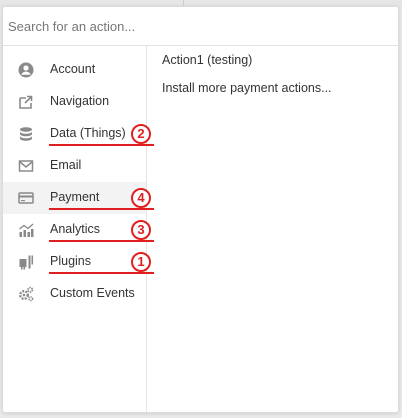 The image size is (402, 418). Describe the element at coordinates (26, 262) in the screenshot. I see `plugin-icon` at that location.